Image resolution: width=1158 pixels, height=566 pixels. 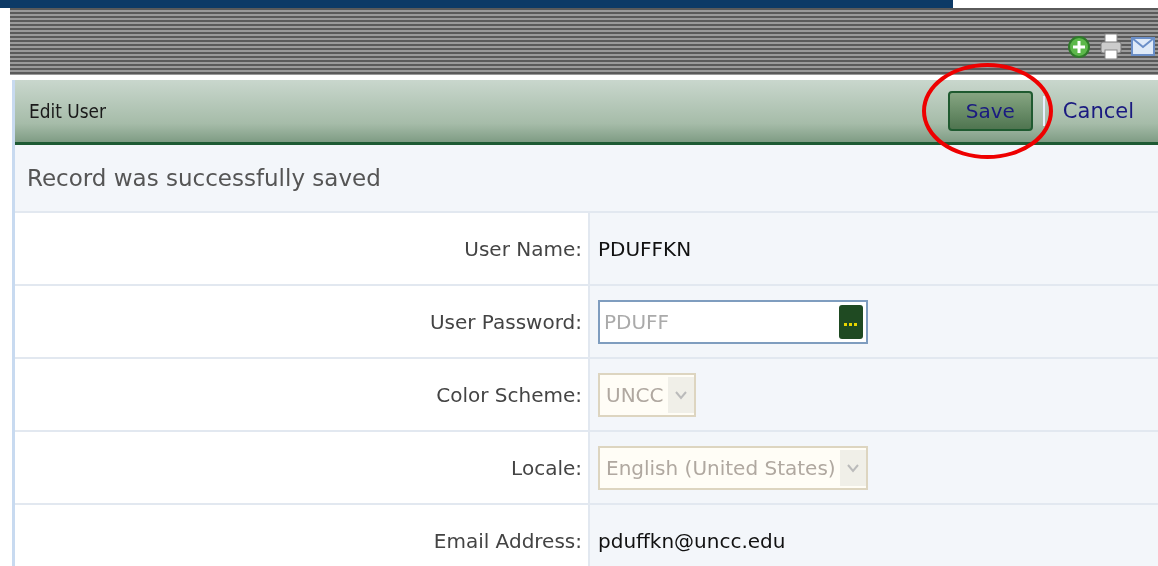 I want to click on field-label: Email Address:, so click(x=302, y=535).